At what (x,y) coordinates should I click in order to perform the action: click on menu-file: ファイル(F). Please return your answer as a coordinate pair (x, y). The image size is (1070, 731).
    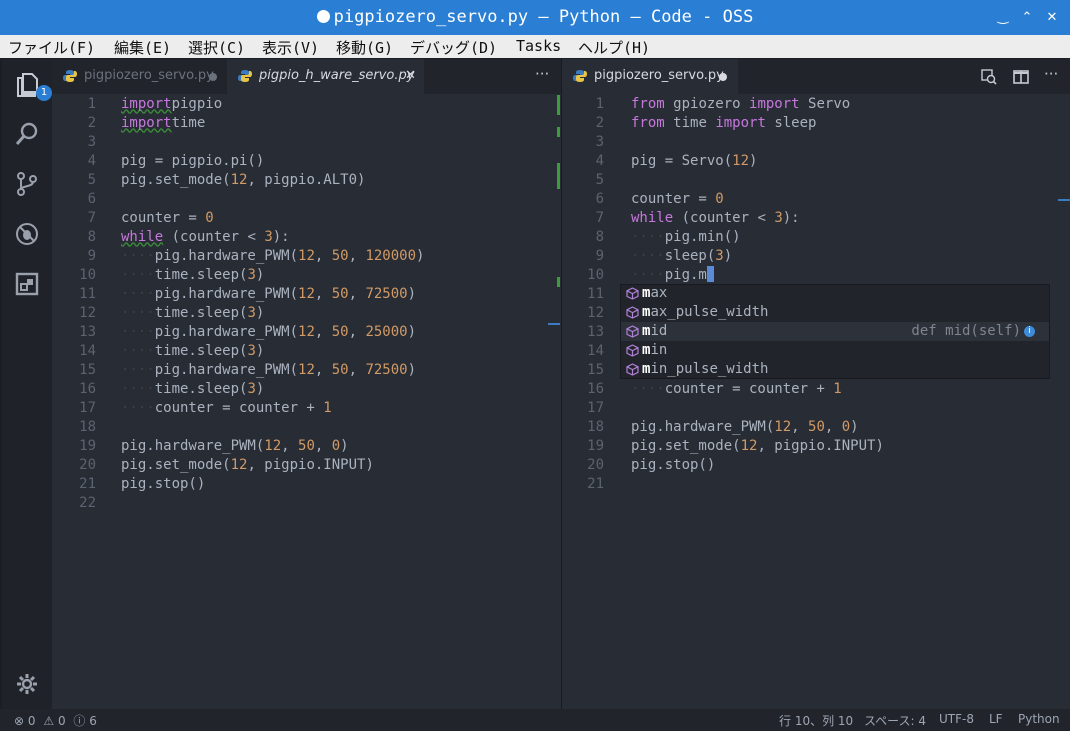
    Looking at the image, I should click on (51, 47).